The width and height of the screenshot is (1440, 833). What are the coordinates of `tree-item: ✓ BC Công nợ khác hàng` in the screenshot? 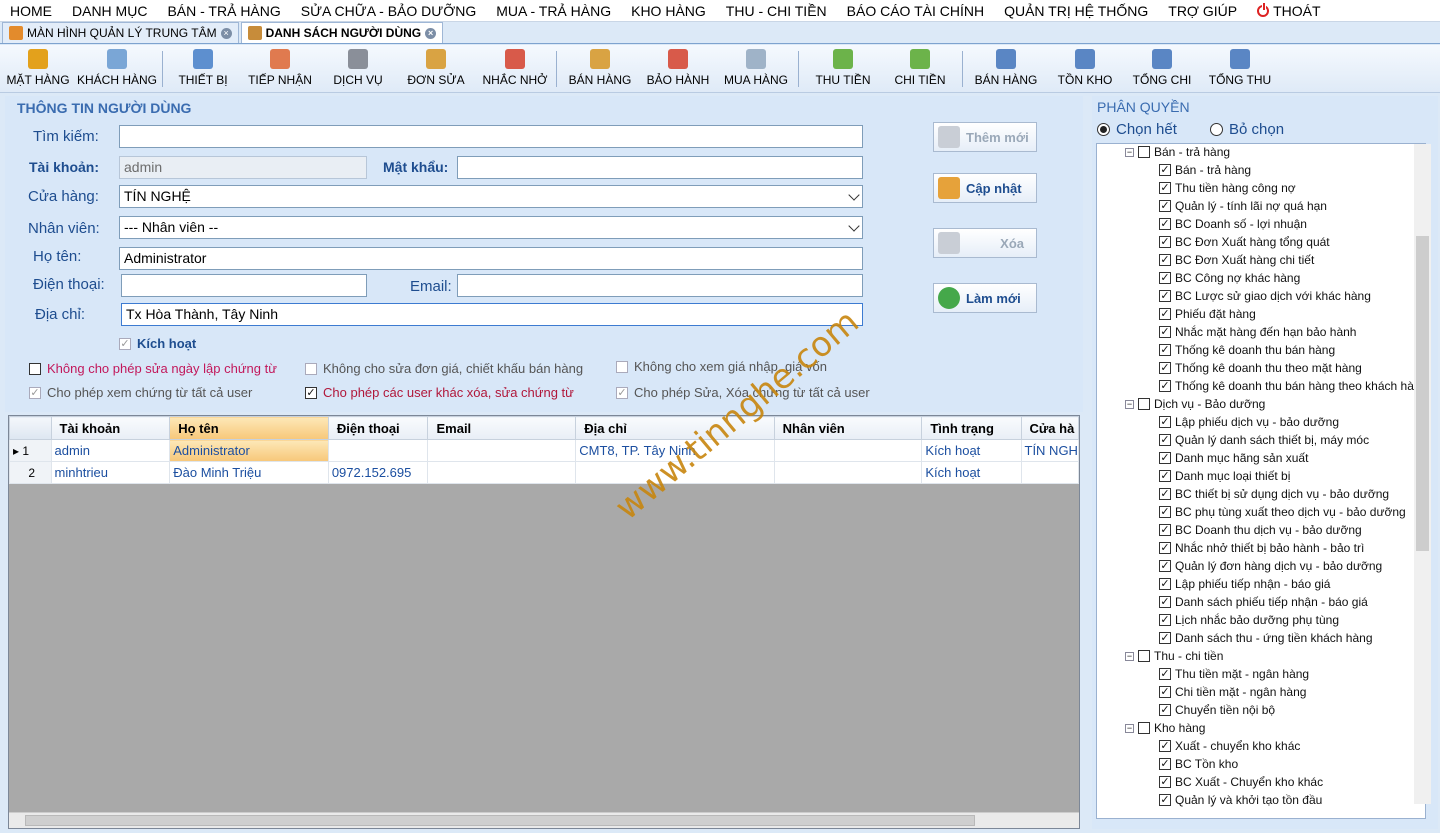 It's located at (1229, 278).